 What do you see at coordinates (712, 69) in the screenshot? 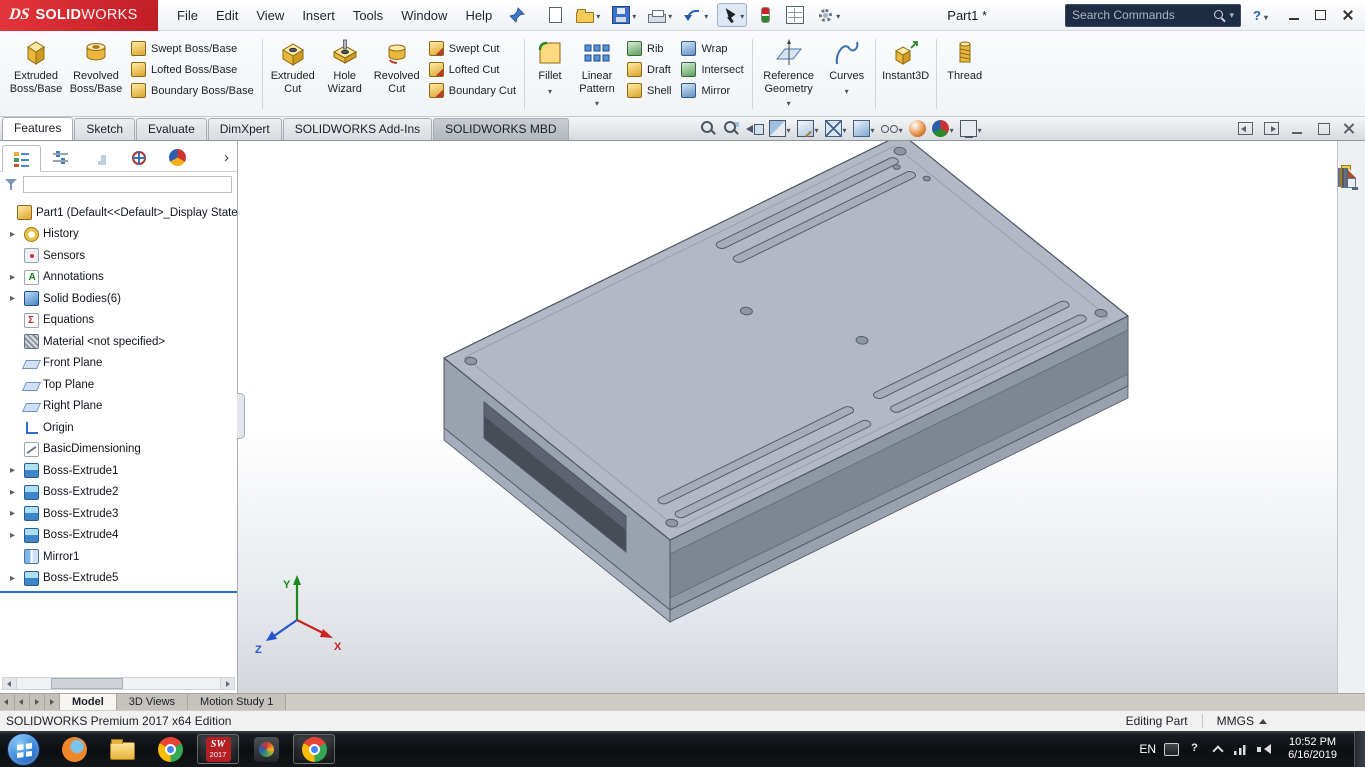
I see `intersect-button: Intersect` at bounding box center [712, 69].